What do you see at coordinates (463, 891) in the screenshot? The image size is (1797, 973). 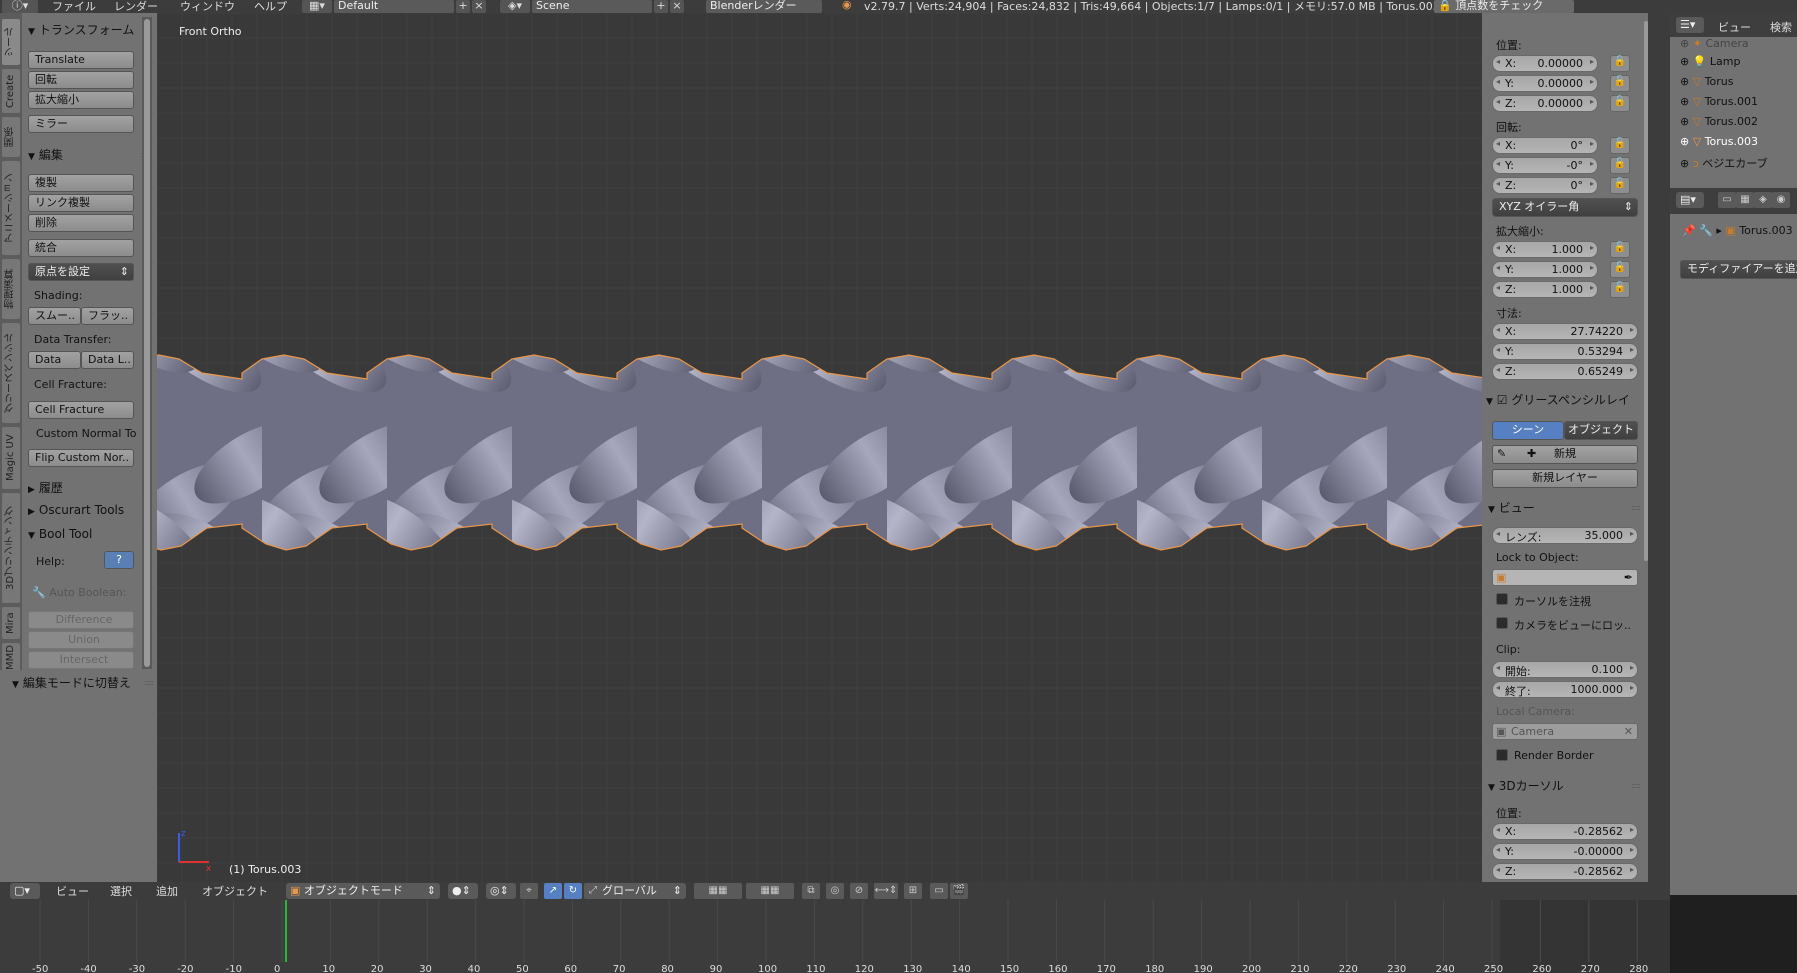 I see `shading-select-icon: ●⇕` at bounding box center [463, 891].